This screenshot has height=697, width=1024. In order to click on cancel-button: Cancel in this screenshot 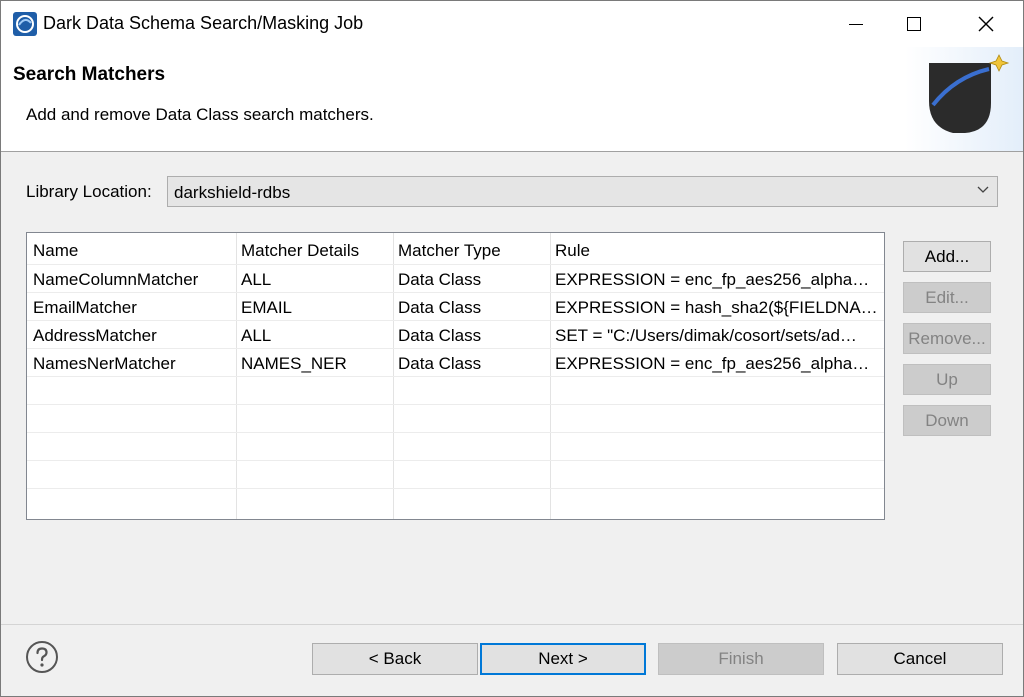, I will do `click(920, 659)`.